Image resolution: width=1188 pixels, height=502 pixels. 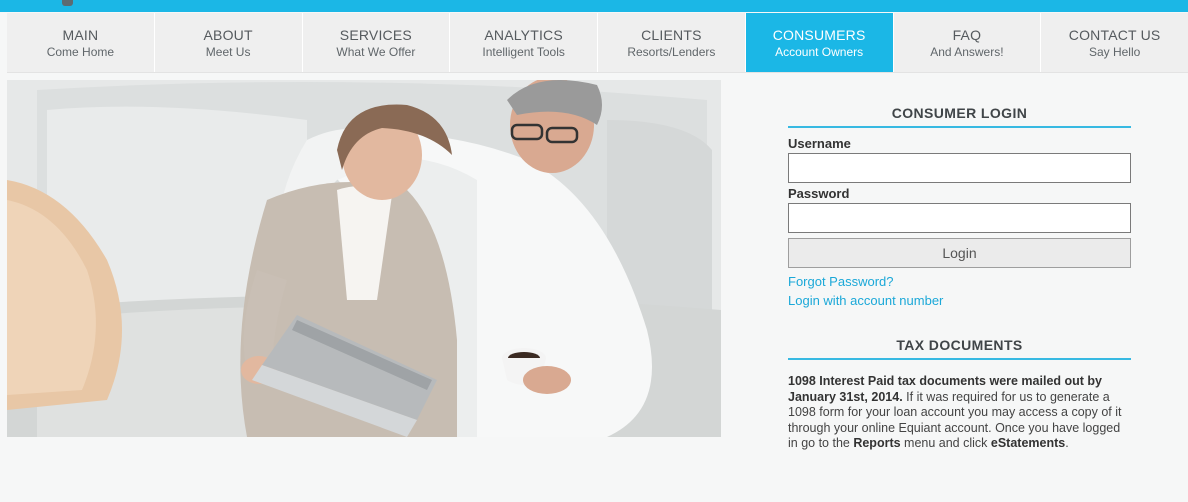 What do you see at coordinates (671, 35) in the screenshot?
I see `nav-item-title: CLIENTS` at bounding box center [671, 35].